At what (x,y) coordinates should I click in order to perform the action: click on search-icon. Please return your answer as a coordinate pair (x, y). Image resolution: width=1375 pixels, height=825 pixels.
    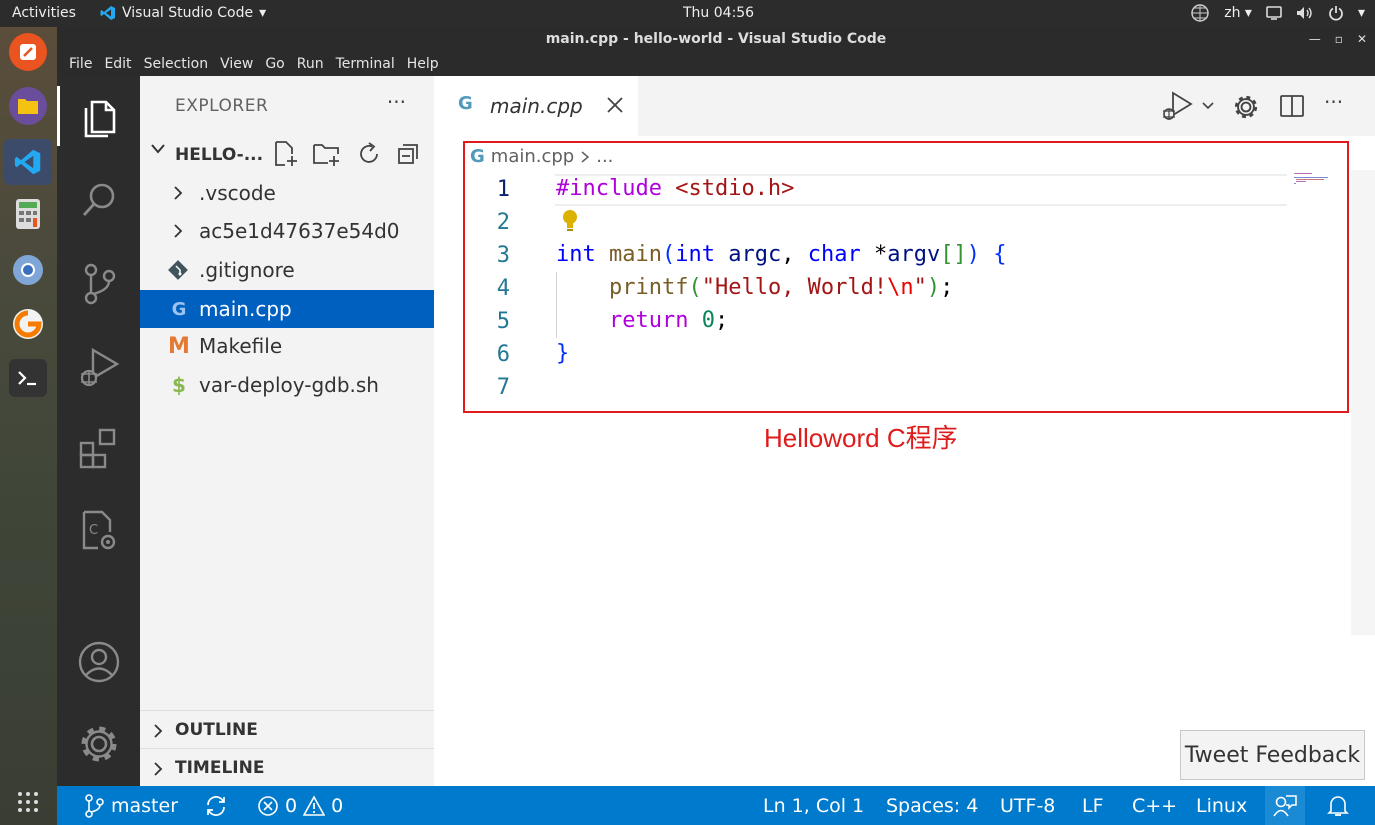
    Looking at the image, I should click on (98, 199).